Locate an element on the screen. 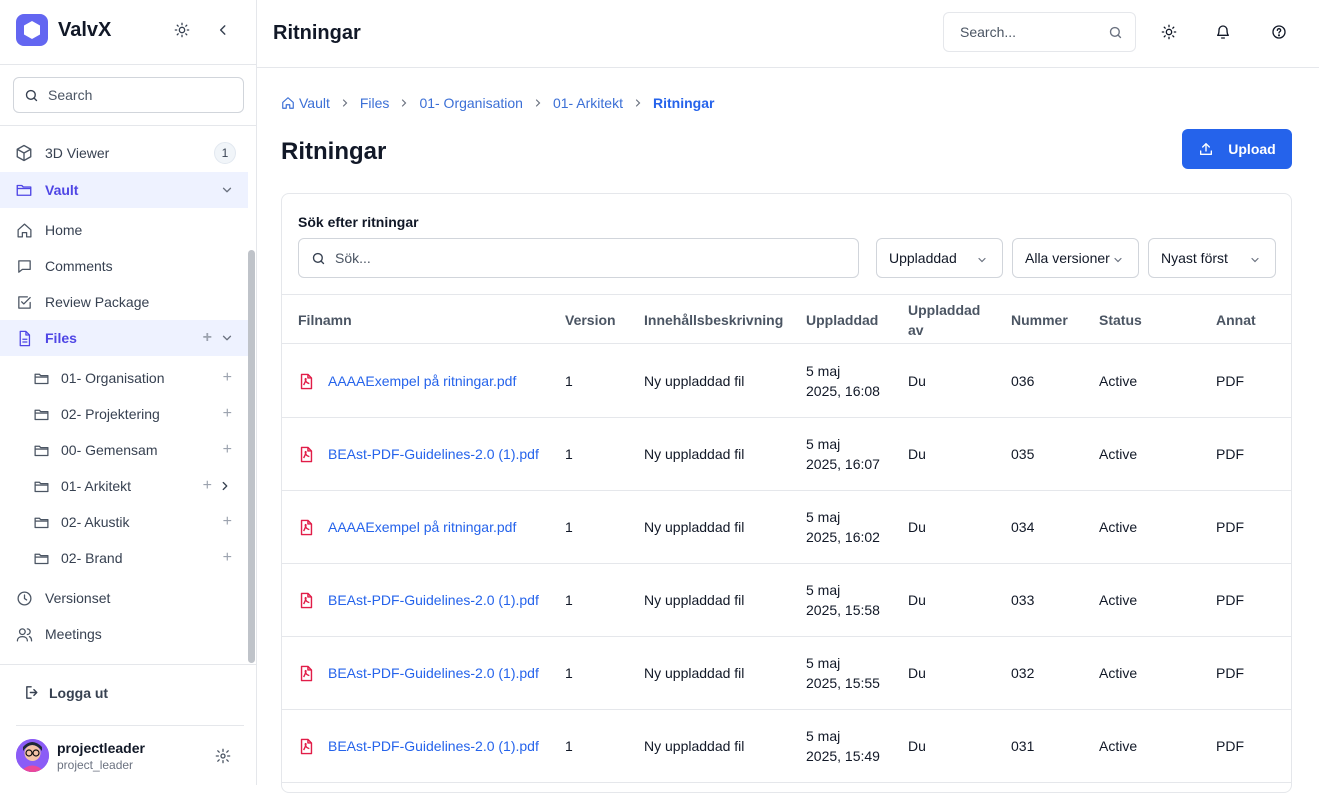 This screenshot has width=1319, height=793. divider is located at coordinates (130, 725).